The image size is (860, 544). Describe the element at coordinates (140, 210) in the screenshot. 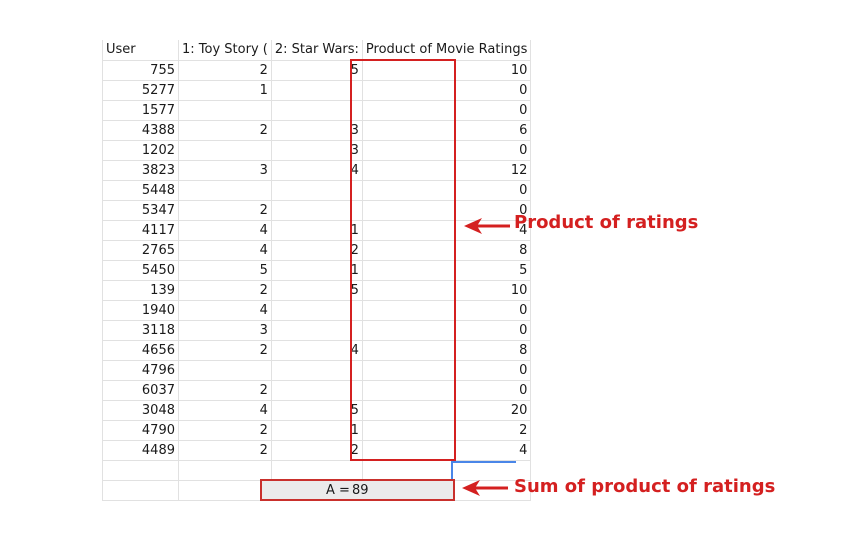

I see `table-cell: 5347` at that location.